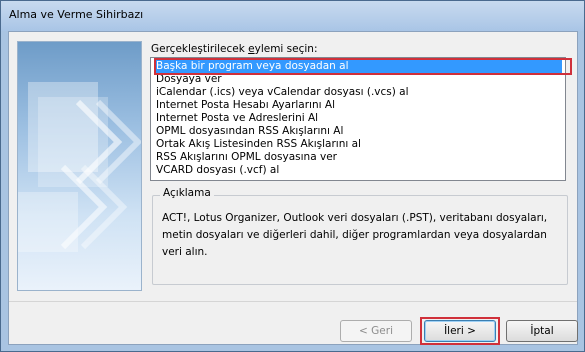 Image resolution: width=585 pixels, height=352 pixels. Describe the element at coordinates (292, 16) in the screenshot. I see `title-bar: Alma ve Verme Sihirbazı` at that location.